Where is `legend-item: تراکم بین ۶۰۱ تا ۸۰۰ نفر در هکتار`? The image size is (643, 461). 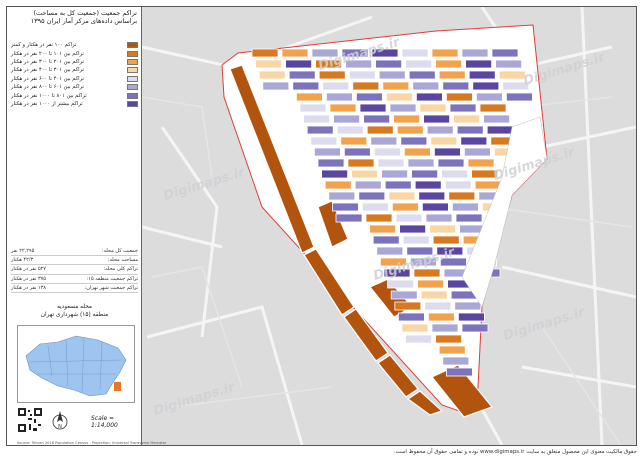
legend-item: تراکم بین ۶۰۱ تا ۸۰۰ نفر در هکتار is located at coordinates (74, 87).